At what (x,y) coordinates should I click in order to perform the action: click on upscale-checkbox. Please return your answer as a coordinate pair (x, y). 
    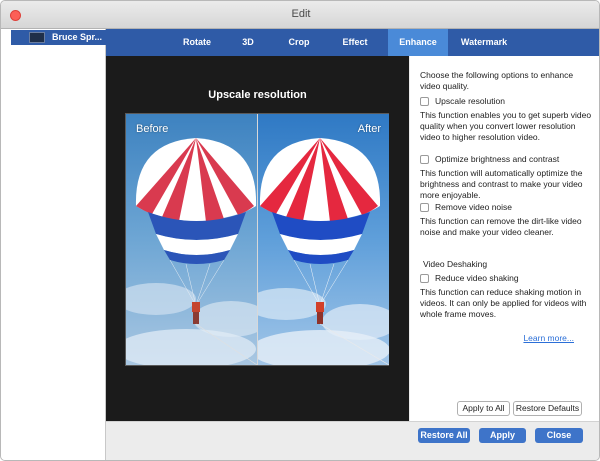
    Looking at the image, I should click on (424, 101).